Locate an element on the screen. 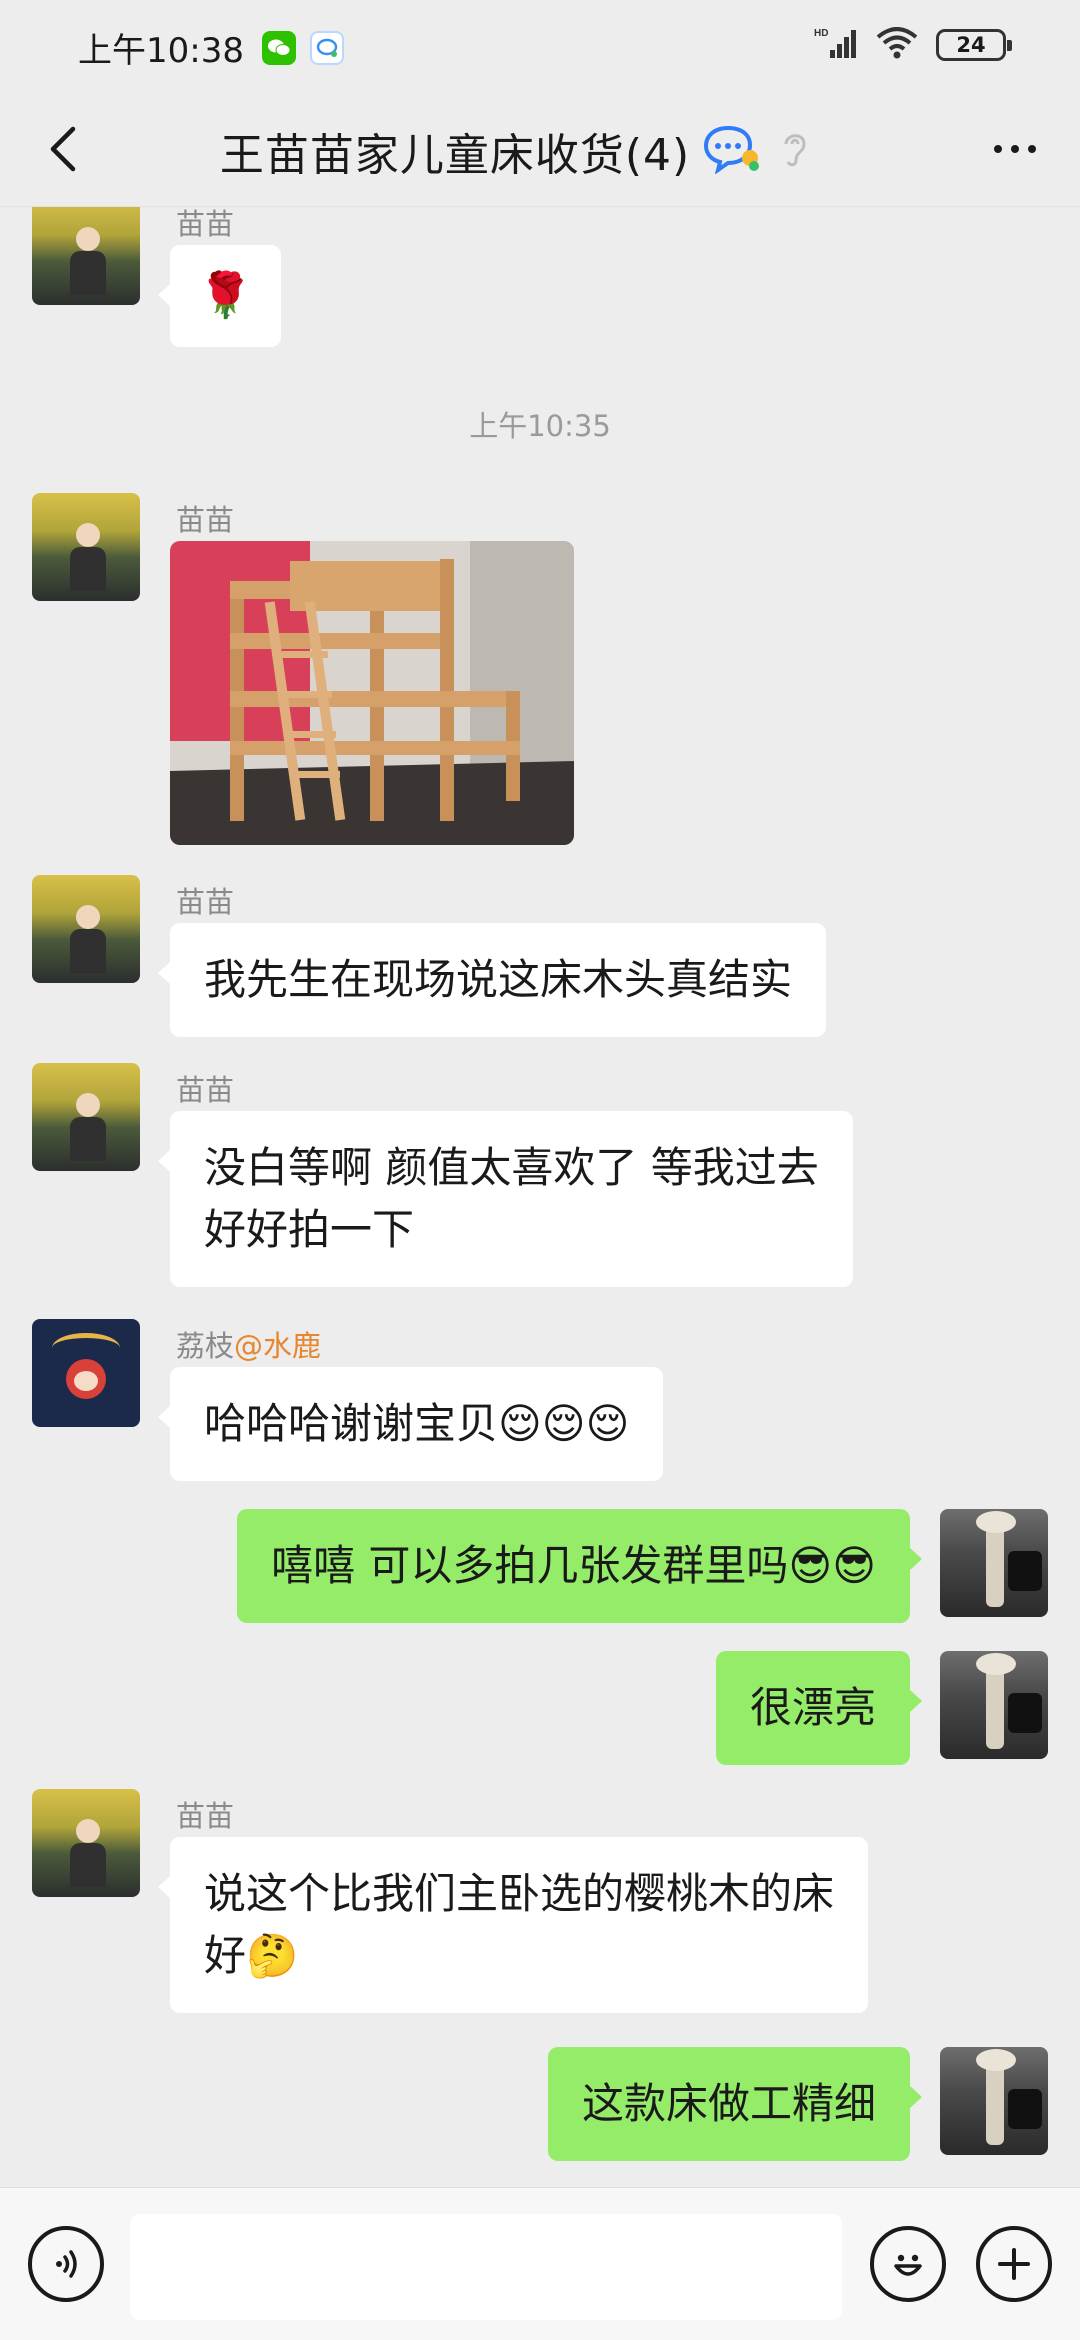  message-bubble-self: 这款床做工精细 is located at coordinates (735, 2104).